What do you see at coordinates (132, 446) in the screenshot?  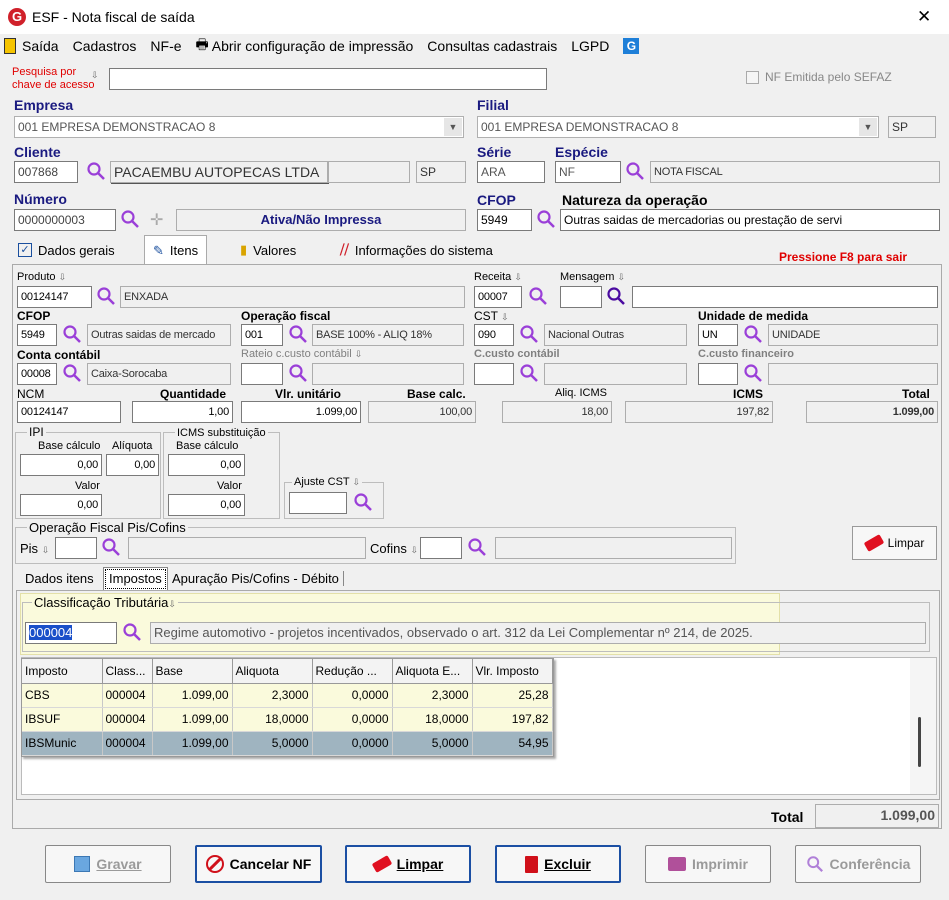 I see `ipi-aliq-label: Alíquota` at bounding box center [132, 446].